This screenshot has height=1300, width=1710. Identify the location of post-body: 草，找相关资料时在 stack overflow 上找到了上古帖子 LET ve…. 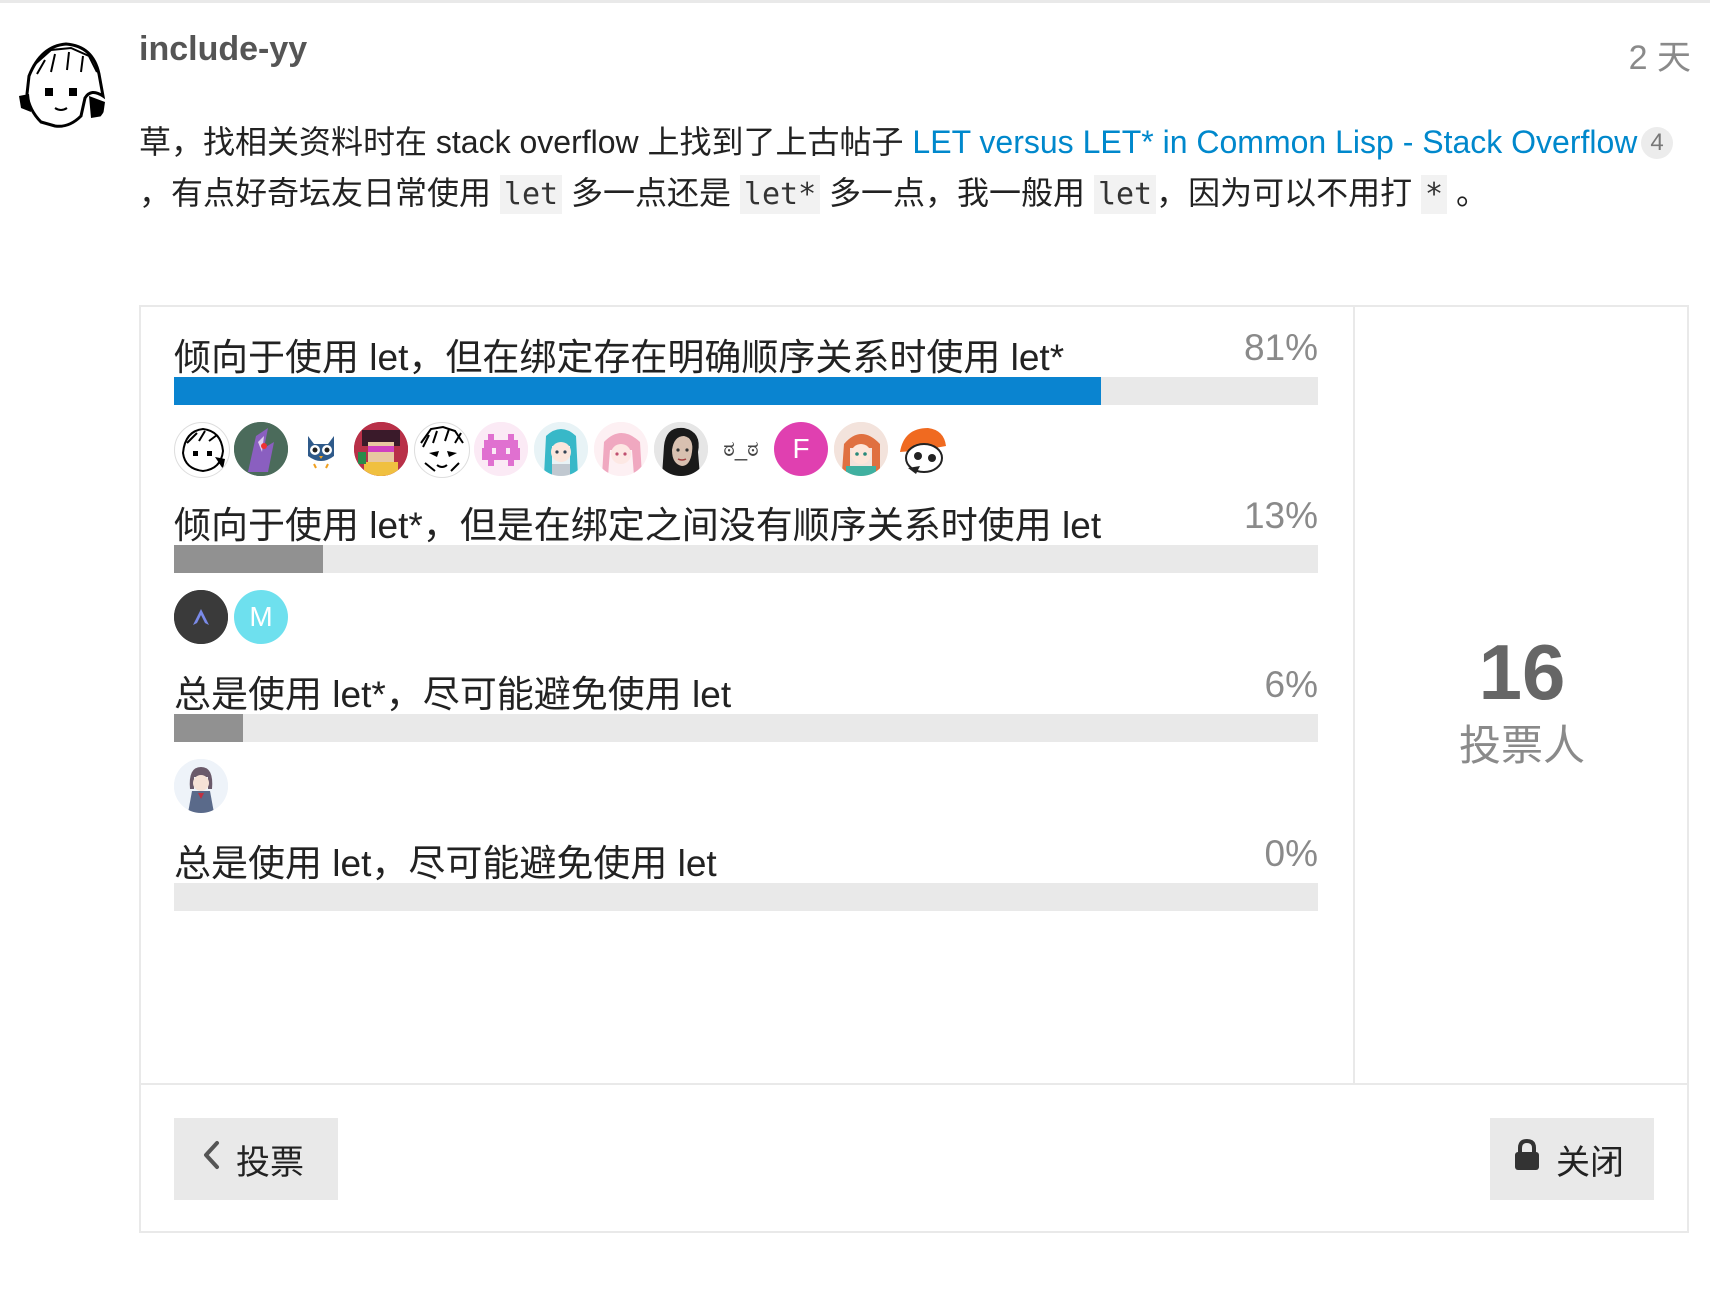
(909, 168).